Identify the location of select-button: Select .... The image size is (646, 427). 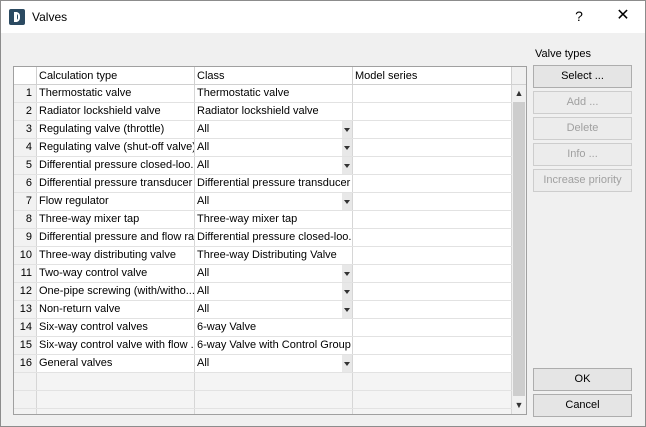
(582, 76).